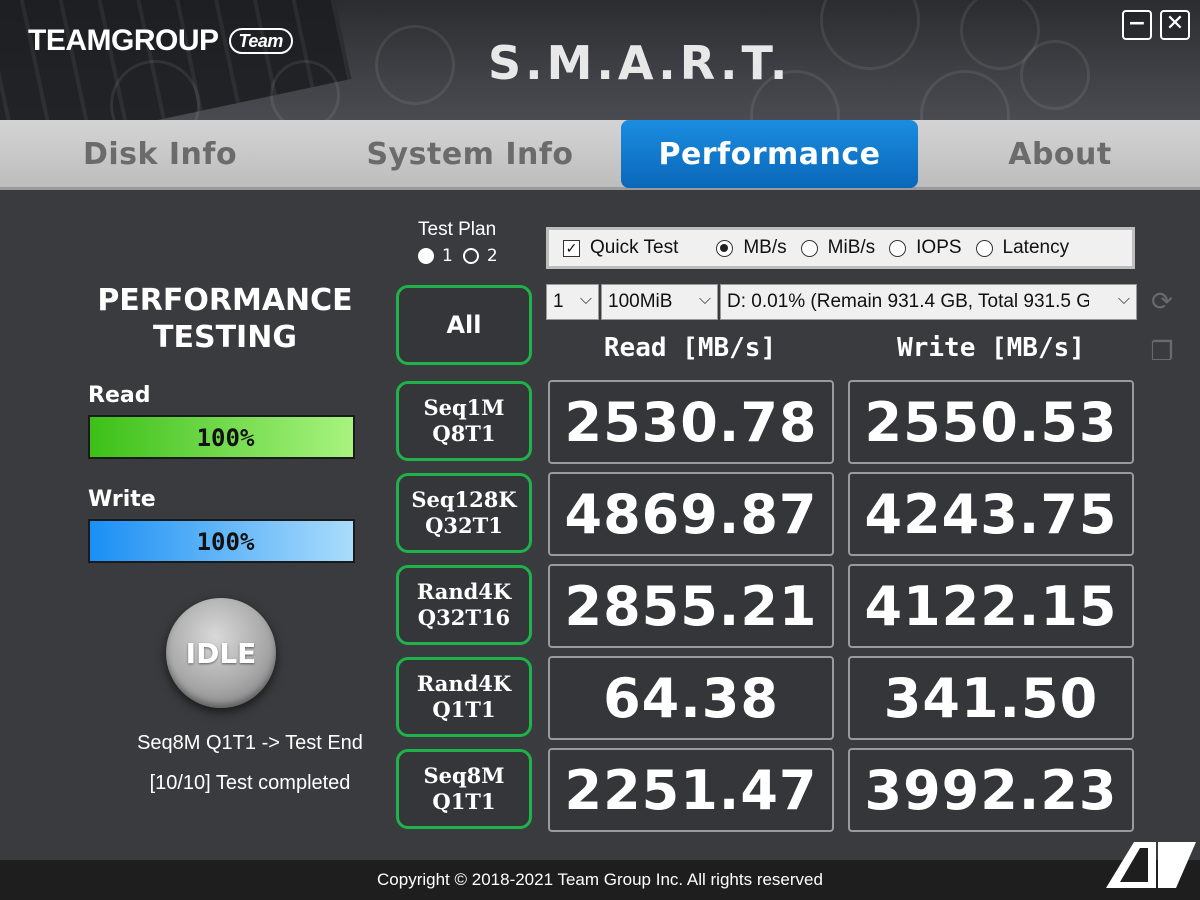 This screenshot has height=900, width=1200. I want to click on write-result: 2550.53, so click(991, 422).